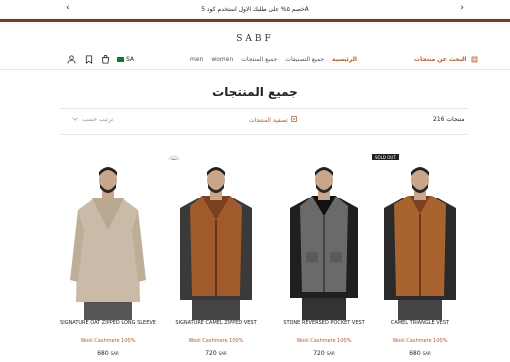  I want to click on bookmark-icon, so click(88, 59).